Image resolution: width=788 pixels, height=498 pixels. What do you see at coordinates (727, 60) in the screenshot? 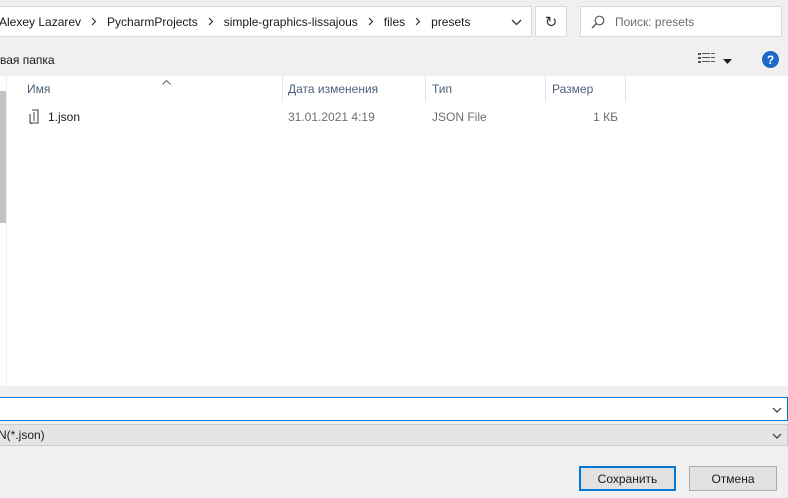
I see `caret-down-icon` at bounding box center [727, 60].